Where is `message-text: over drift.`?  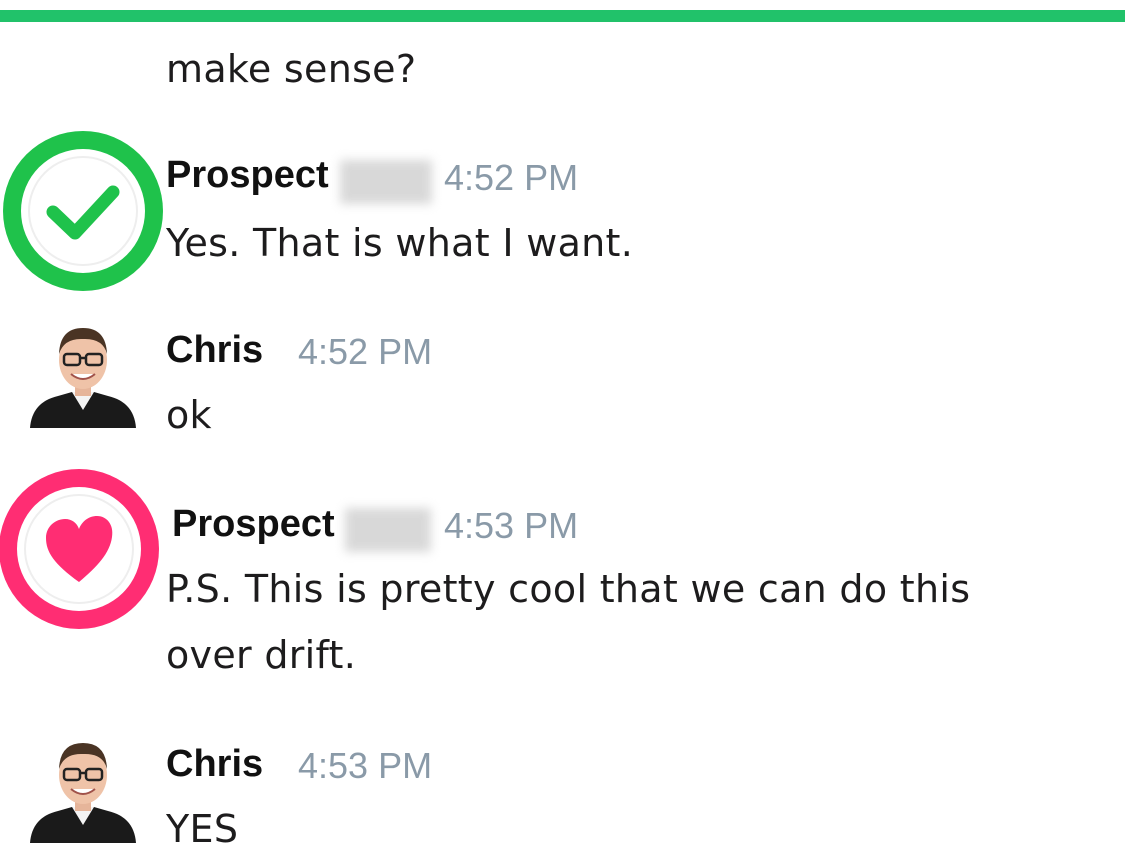
message-text: over drift. is located at coordinates (261, 655).